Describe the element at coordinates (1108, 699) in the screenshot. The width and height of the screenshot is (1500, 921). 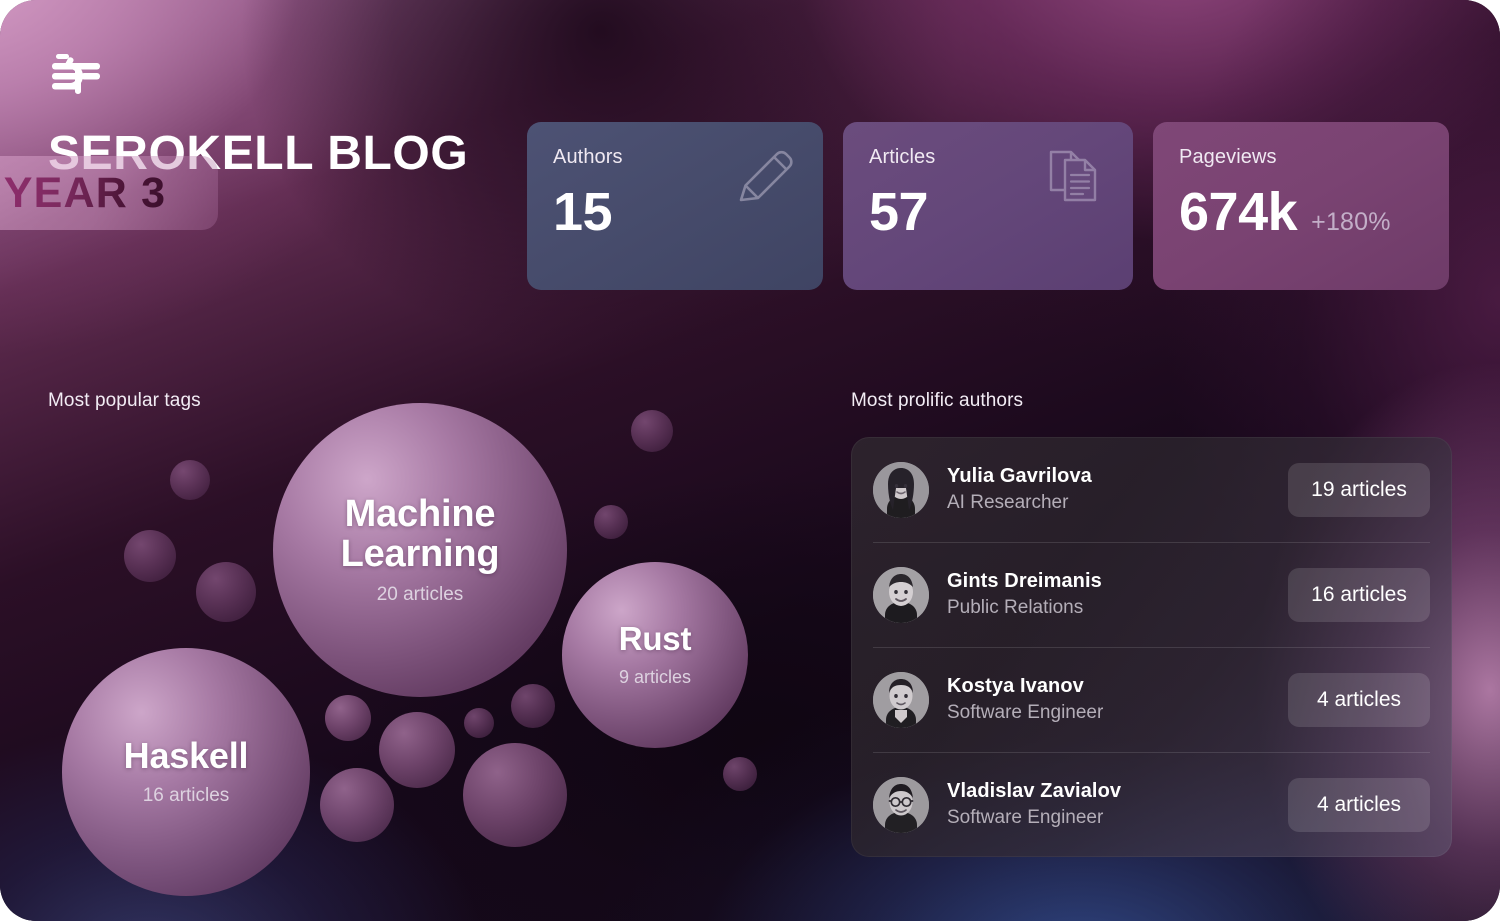
I see `author-meta: Kostya Ivanov Software Engineer` at that location.